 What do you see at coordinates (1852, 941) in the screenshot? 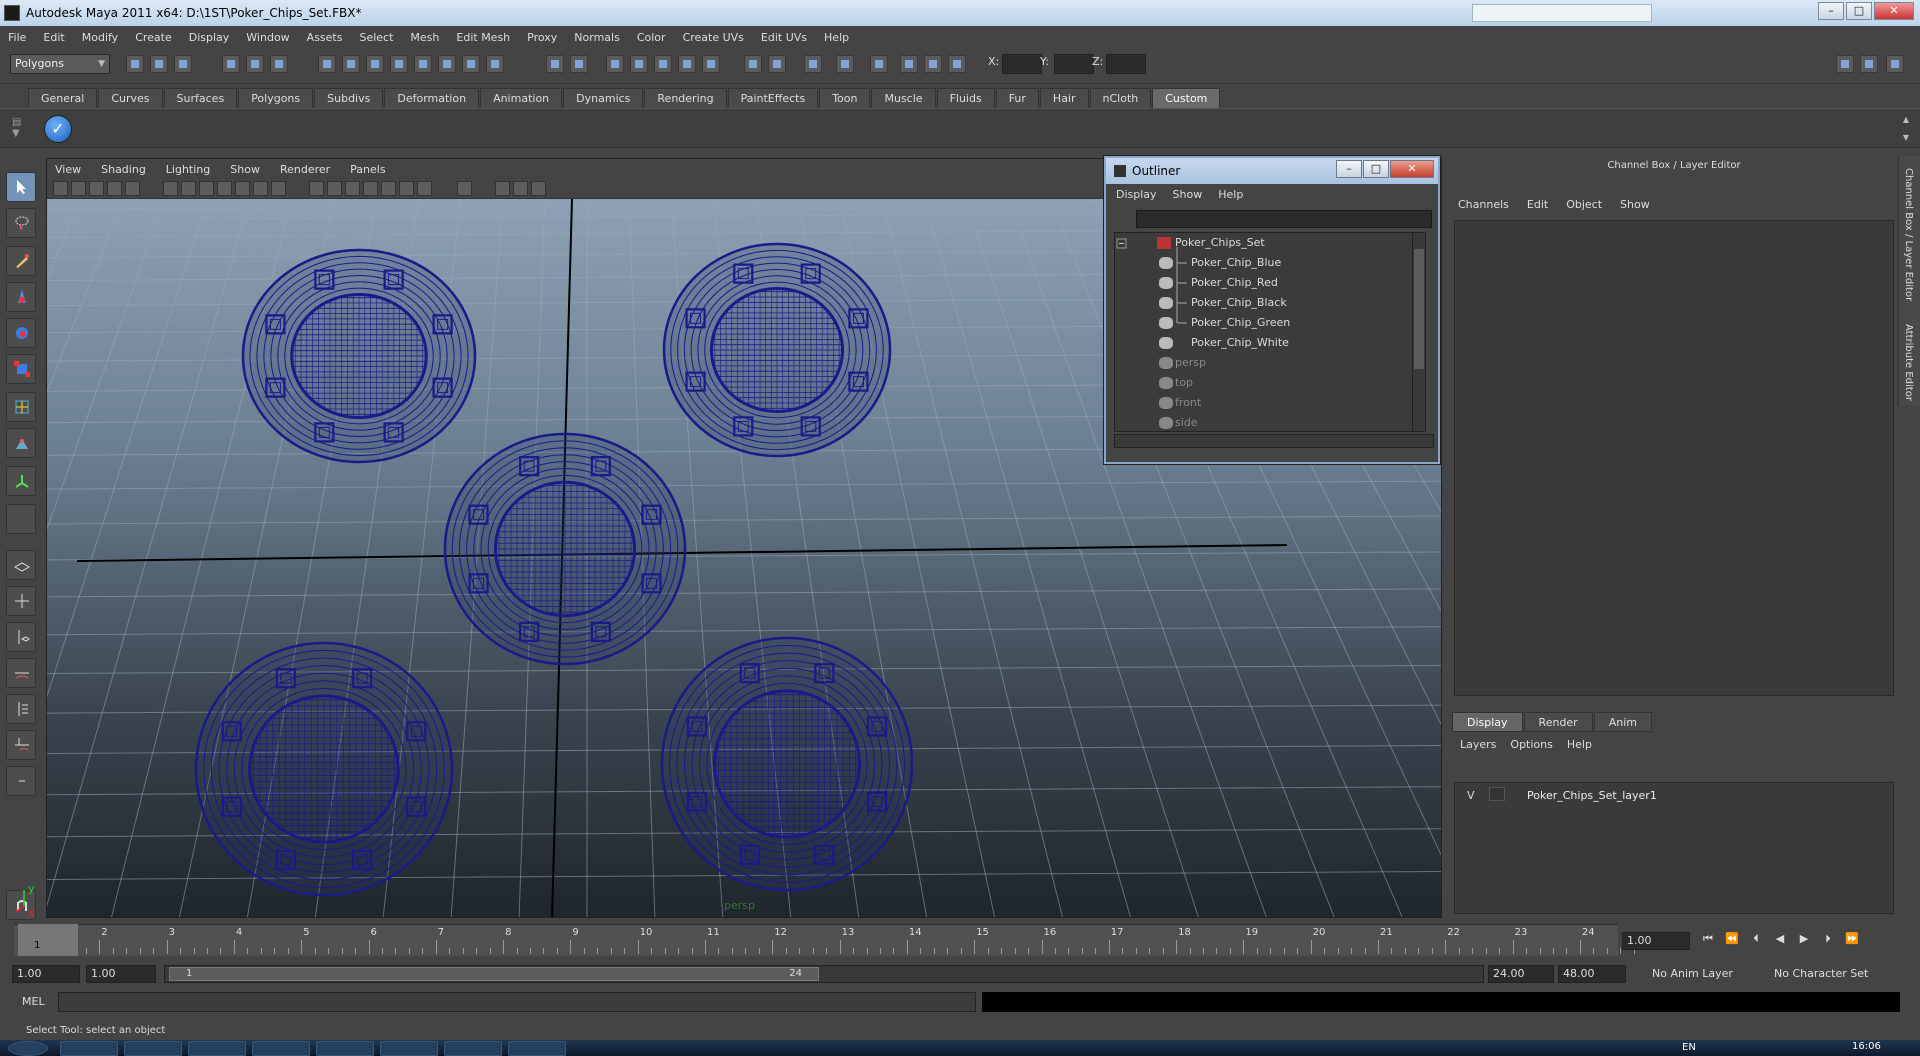
I see `go-to-end-icon: ⏩` at bounding box center [1852, 941].